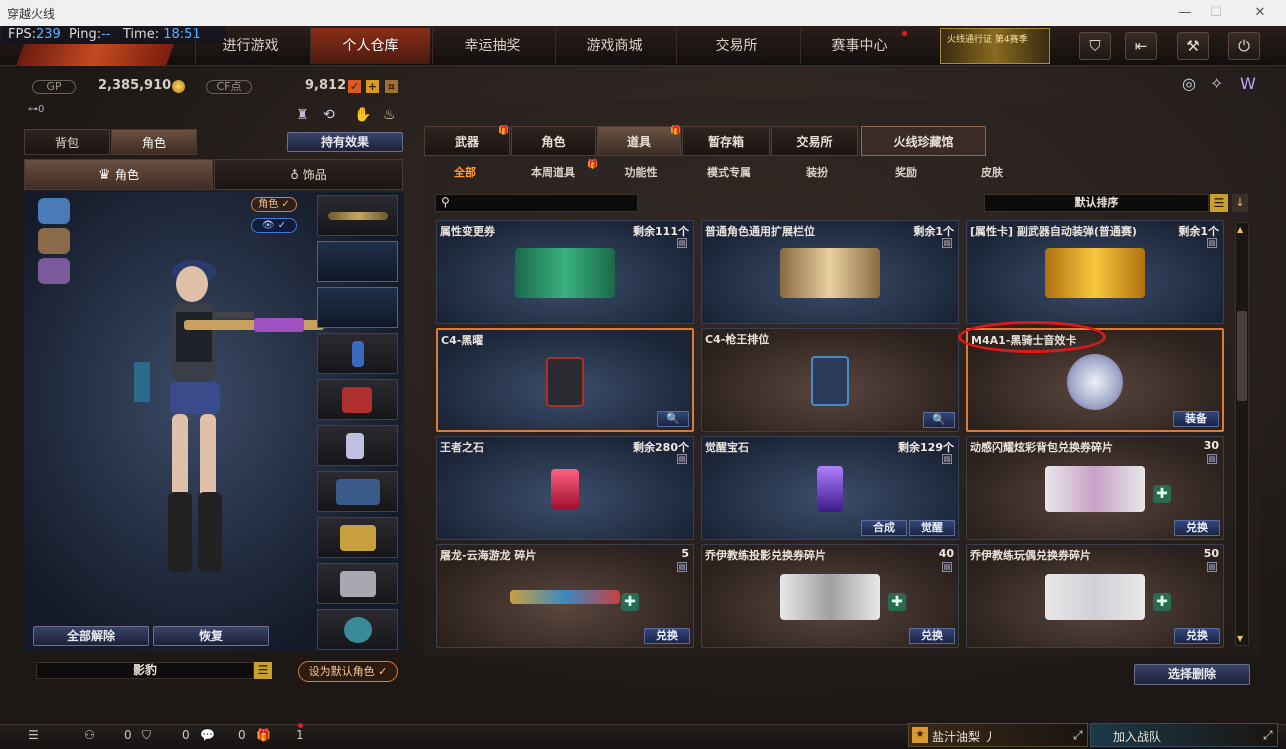  I want to click on sort-dropdown: 默认排序, so click(1096, 203).